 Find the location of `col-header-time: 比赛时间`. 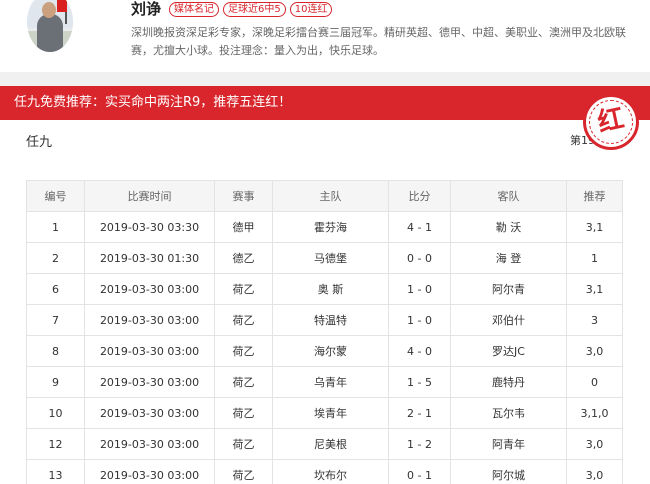

col-header-time: 比赛时间 is located at coordinates (149, 196).